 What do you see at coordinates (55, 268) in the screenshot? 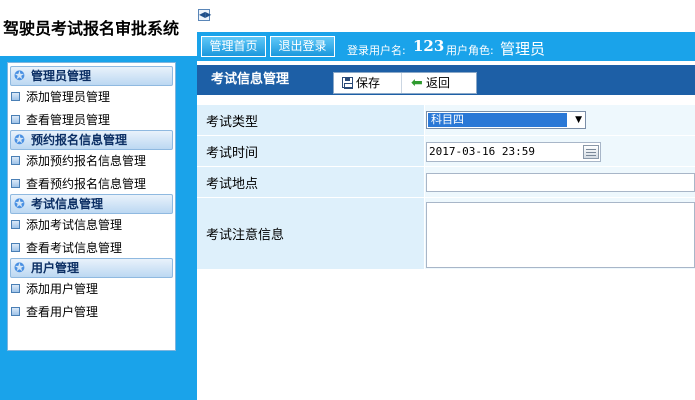
I see `menu-group-title: 用户管理` at bounding box center [55, 268].